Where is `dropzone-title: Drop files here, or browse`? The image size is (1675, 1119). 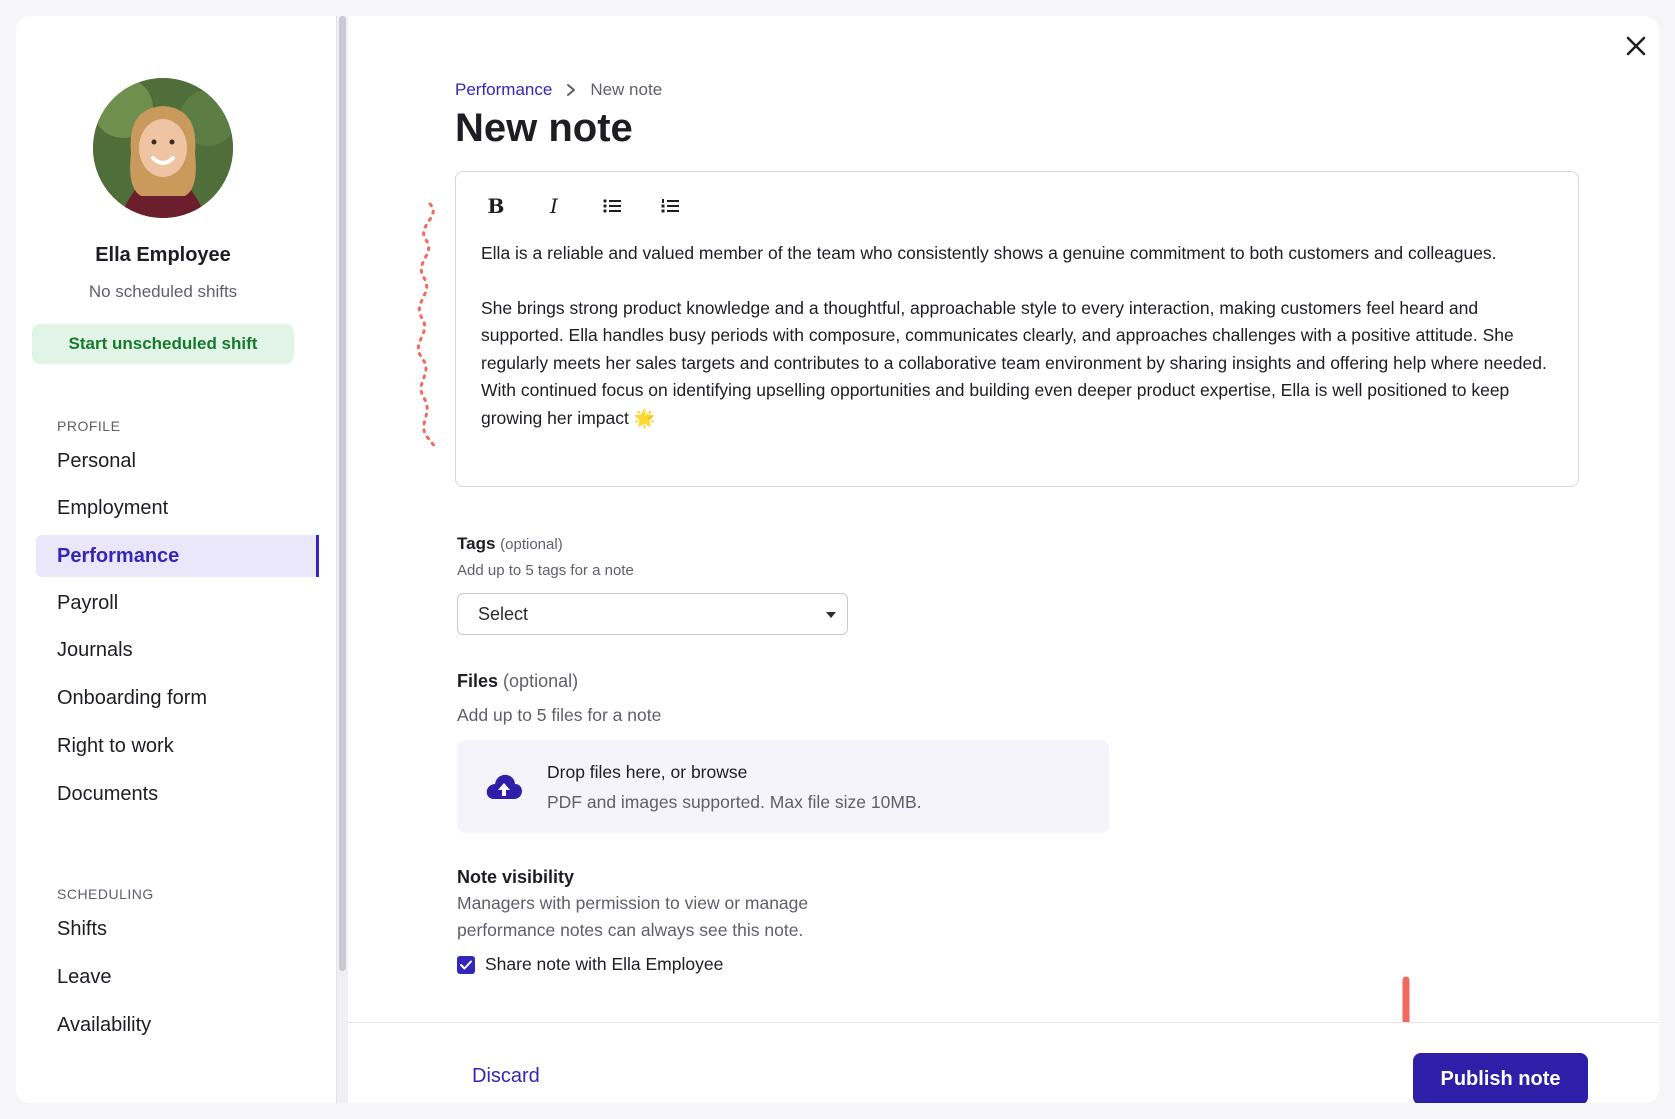 dropzone-title: Drop files here, or browse is located at coordinates (647, 772).